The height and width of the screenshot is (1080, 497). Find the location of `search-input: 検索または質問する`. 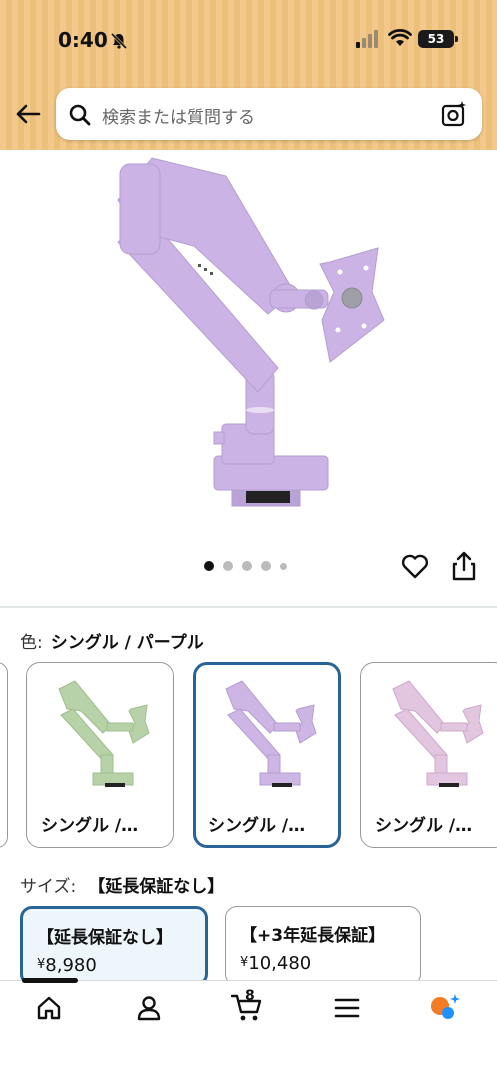

search-input: 検索または質問する is located at coordinates (178, 115).